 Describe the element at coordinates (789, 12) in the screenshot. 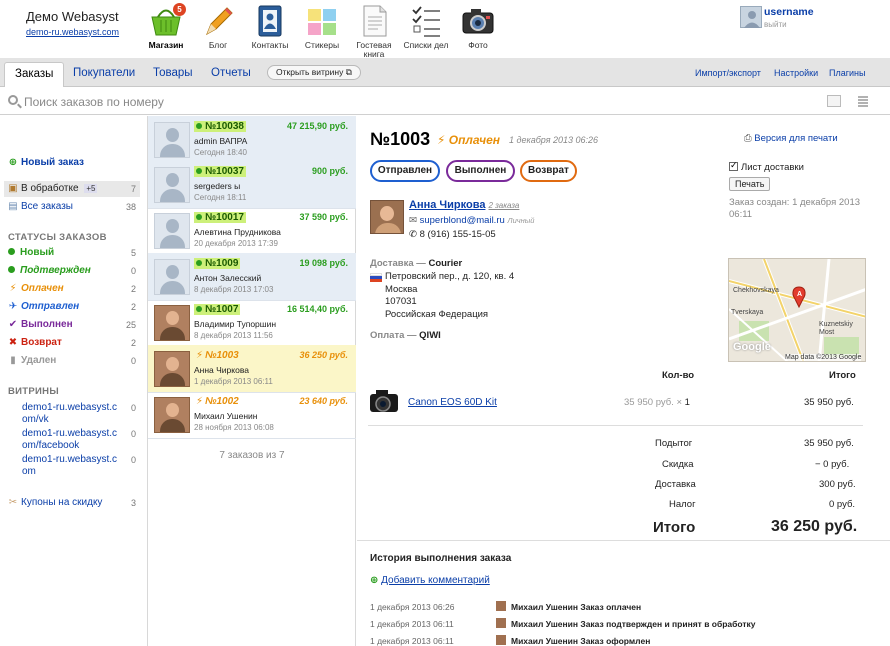

I see `username-link: username` at that location.